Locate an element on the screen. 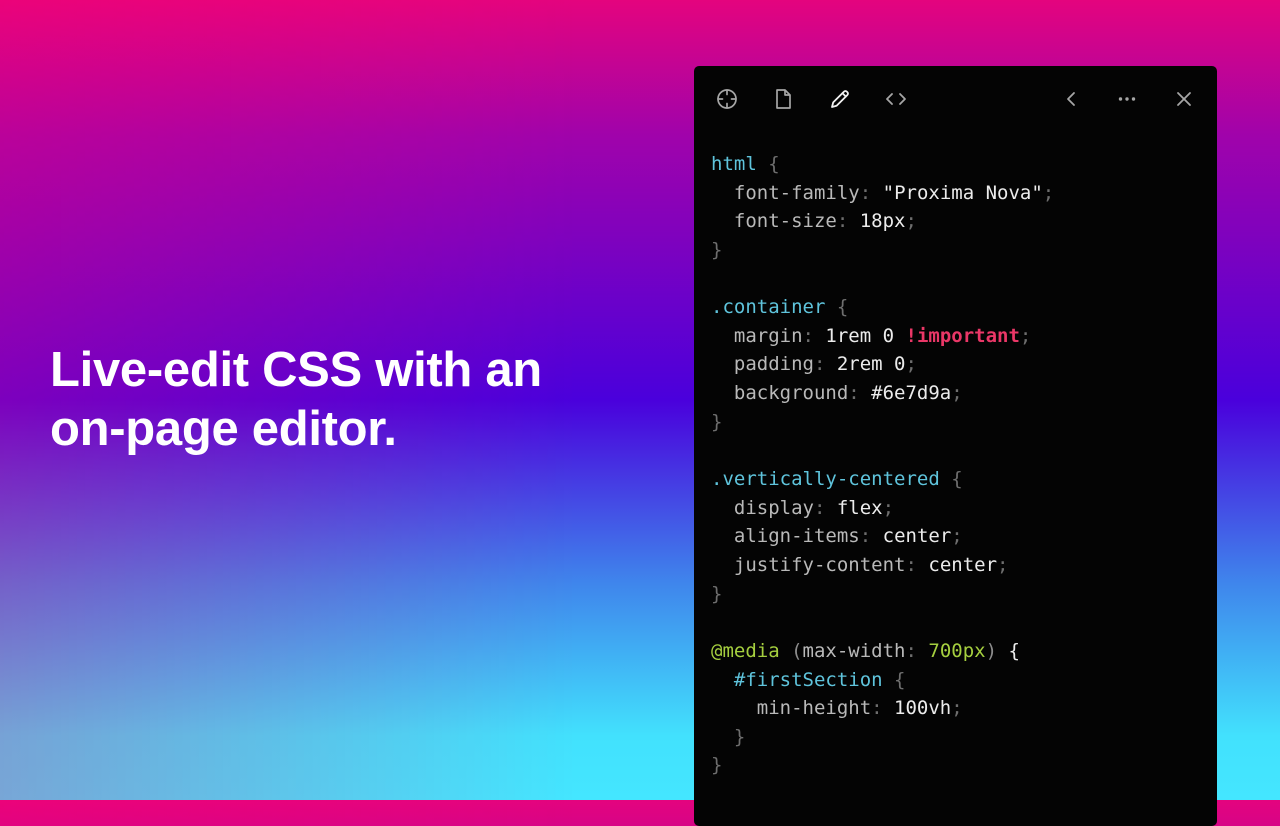 This screenshot has width=1280, height=826. property: align-items is located at coordinates (796, 536).